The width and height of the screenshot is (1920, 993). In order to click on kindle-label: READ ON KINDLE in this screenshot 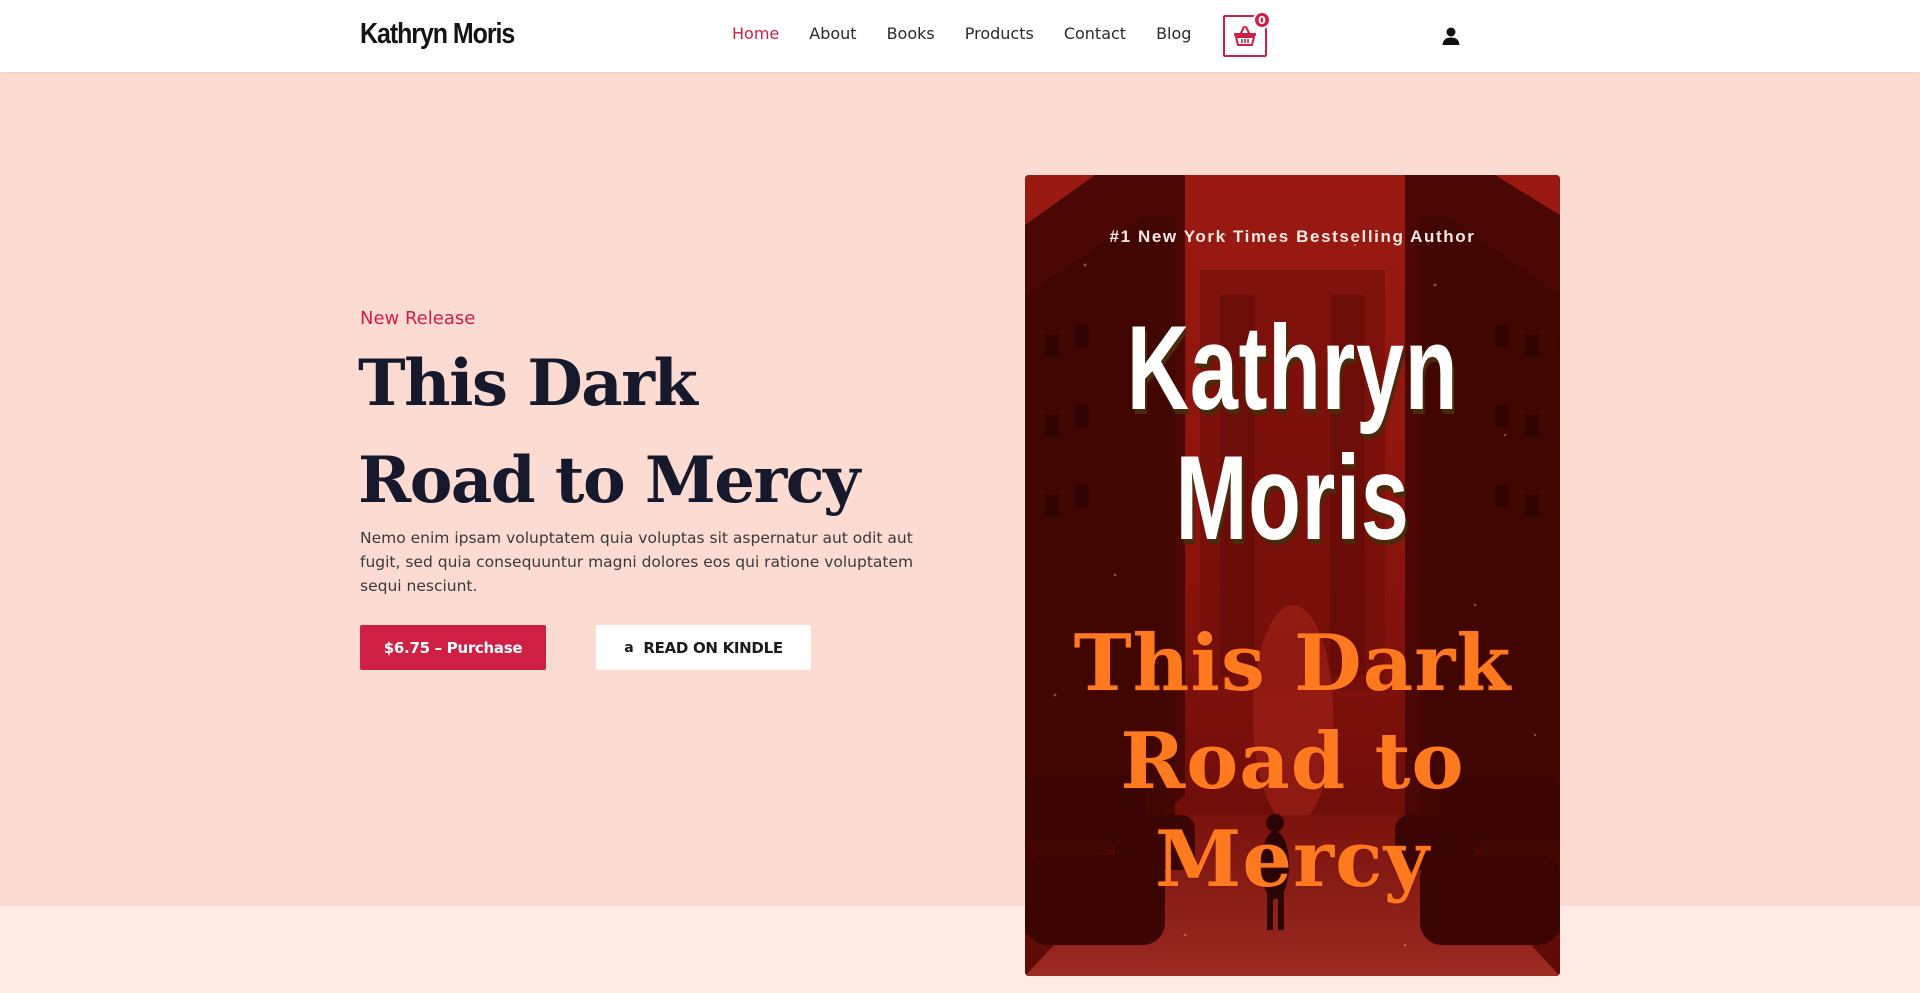, I will do `click(713, 647)`.